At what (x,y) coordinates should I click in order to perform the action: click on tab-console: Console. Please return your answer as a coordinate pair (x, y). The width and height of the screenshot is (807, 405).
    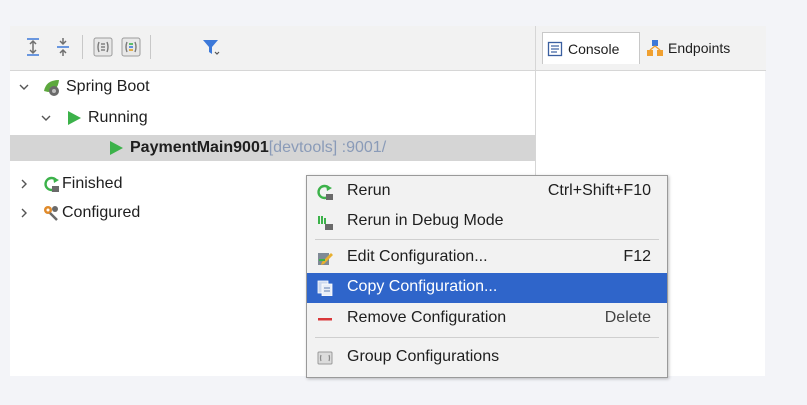
    Looking at the image, I should click on (591, 48).